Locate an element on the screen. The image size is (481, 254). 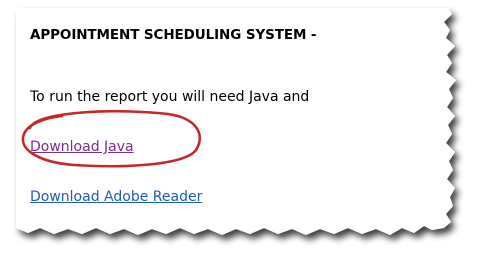
download-adobe-reader-link: Download Adobe Reader is located at coordinates (116, 197).